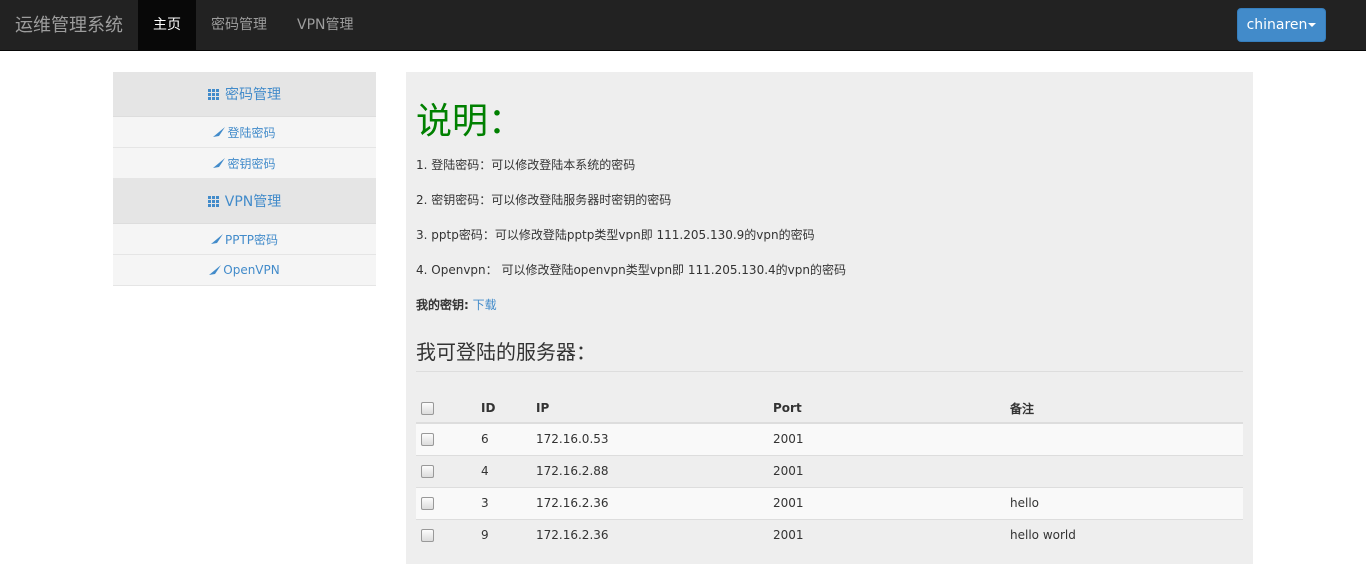  What do you see at coordinates (251, 270) in the screenshot?
I see `sidebar-item-label: OpenVPN` at bounding box center [251, 270].